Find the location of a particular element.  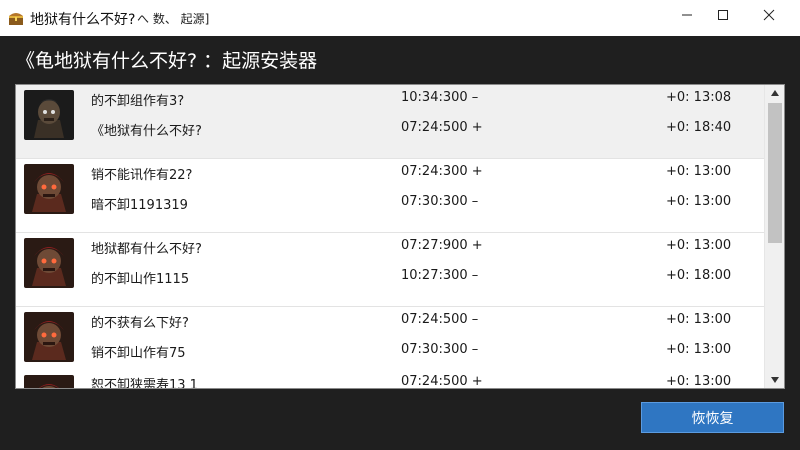

backup-time: +0: 18:40 is located at coordinates (699, 127).